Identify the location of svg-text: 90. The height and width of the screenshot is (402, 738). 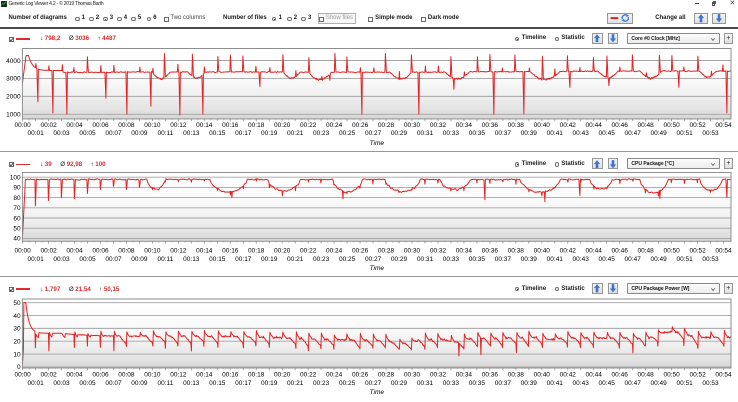
(17, 188).